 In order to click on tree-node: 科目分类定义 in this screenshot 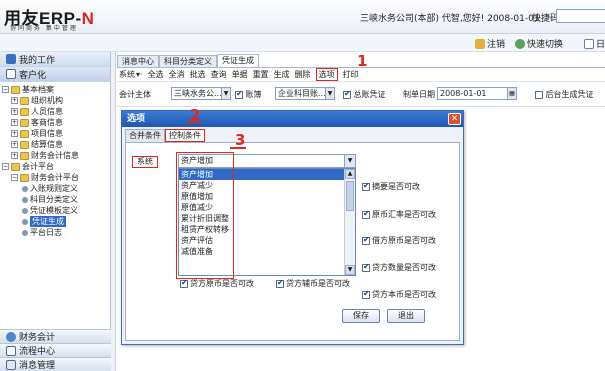, I will do `click(56, 199)`.